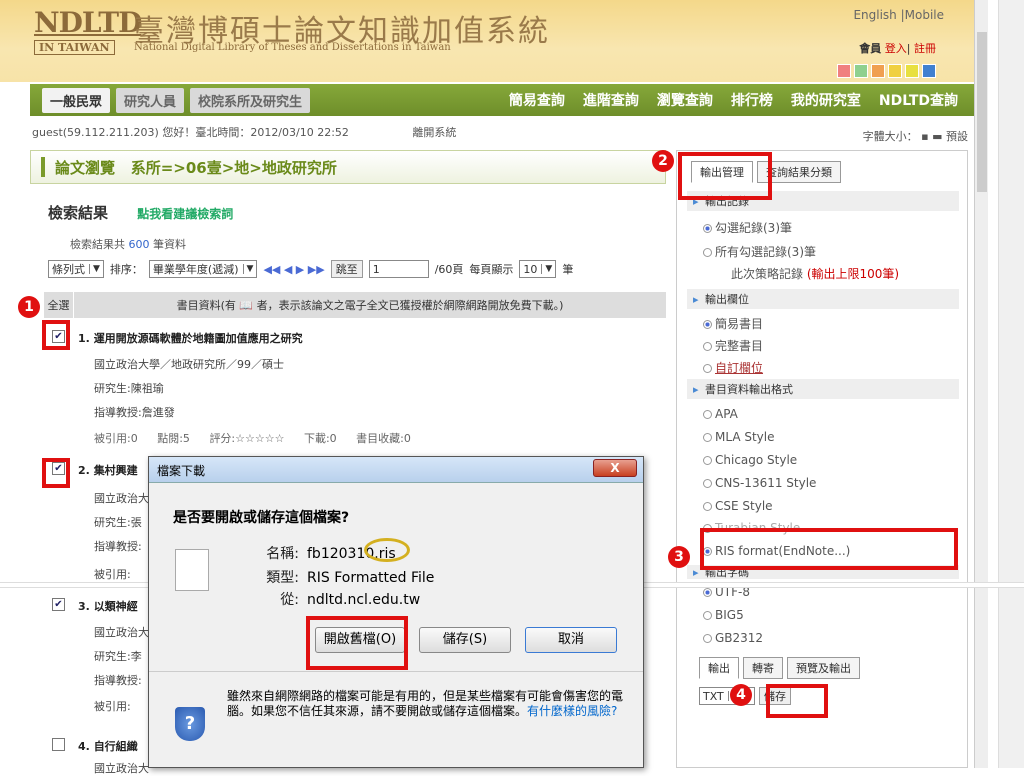  What do you see at coordinates (346, 269) in the screenshot?
I see `jump-button: 跳至` at bounding box center [346, 269].